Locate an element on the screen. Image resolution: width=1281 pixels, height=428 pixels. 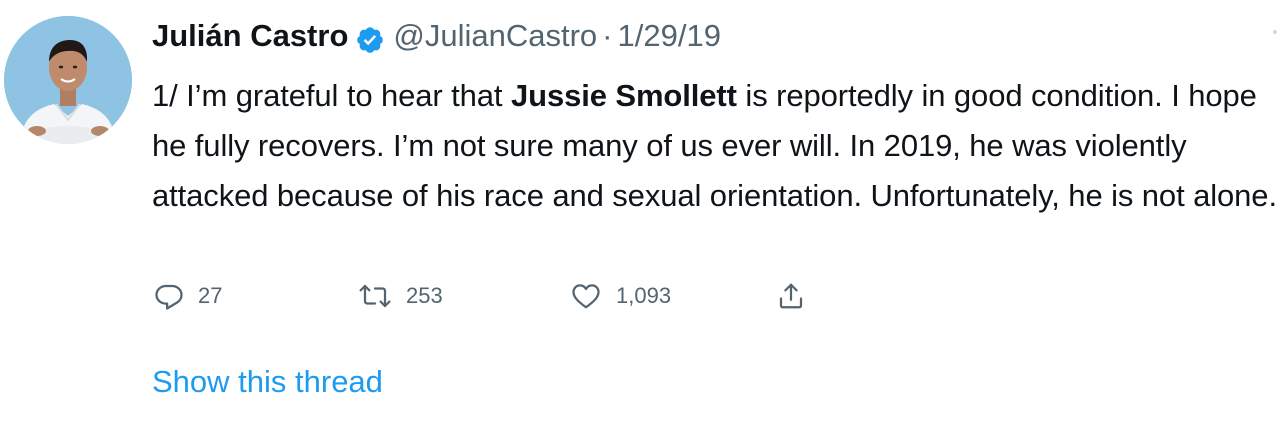
retweet-button: 253 is located at coordinates (400, 296).